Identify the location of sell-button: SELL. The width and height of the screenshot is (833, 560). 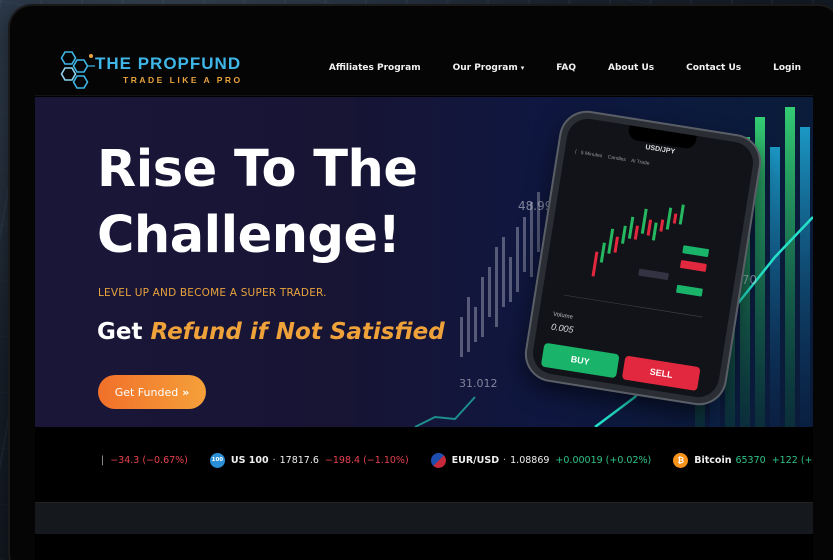
(661, 373).